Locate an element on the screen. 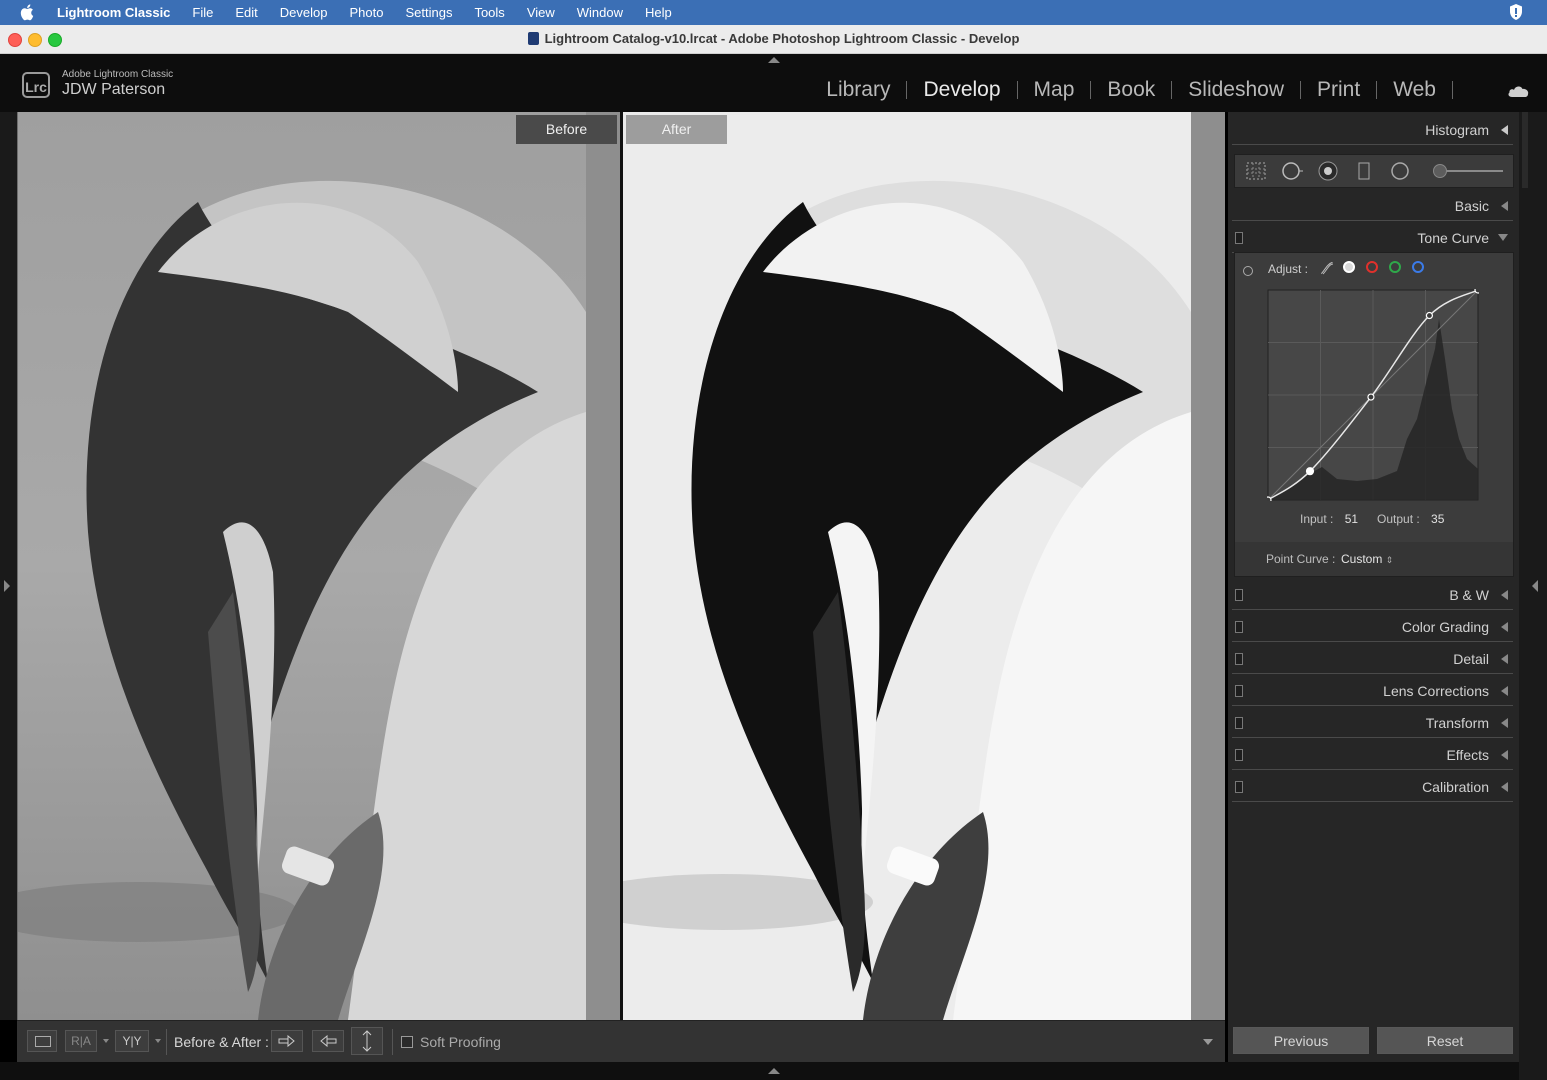 The image size is (1547, 1080). previous-button: Previous is located at coordinates (1301, 1040).